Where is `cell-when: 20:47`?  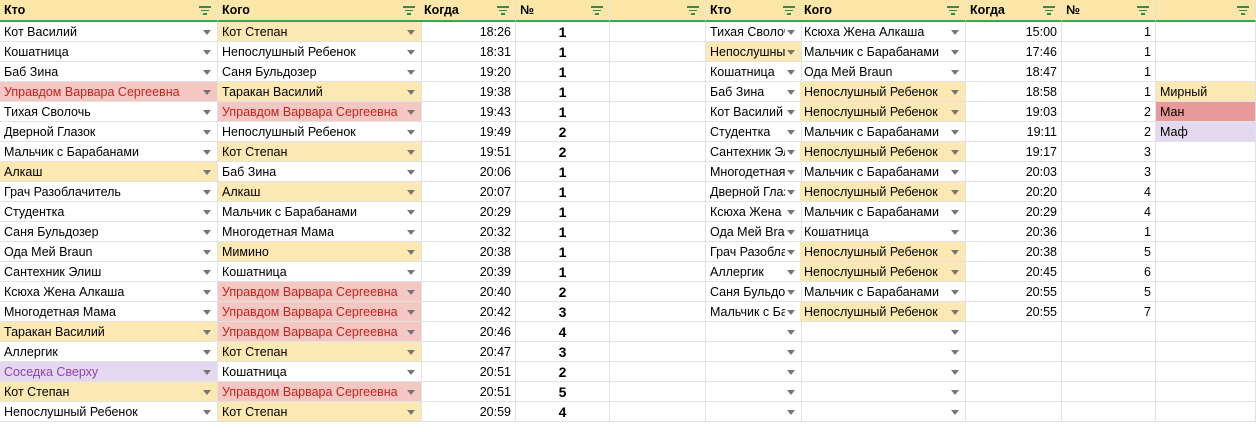
cell-when: 20:47 is located at coordinates (468, 352).